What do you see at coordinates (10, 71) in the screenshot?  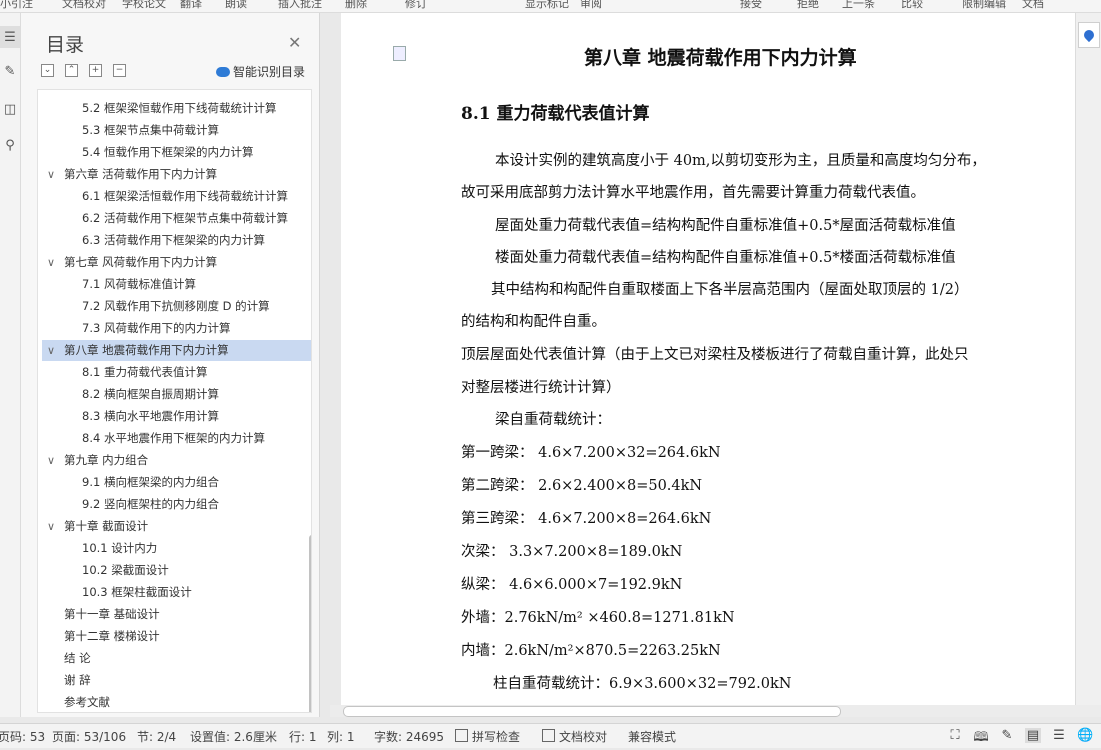 I see `comment-icon: ✎` at bounding box center [10, 71].